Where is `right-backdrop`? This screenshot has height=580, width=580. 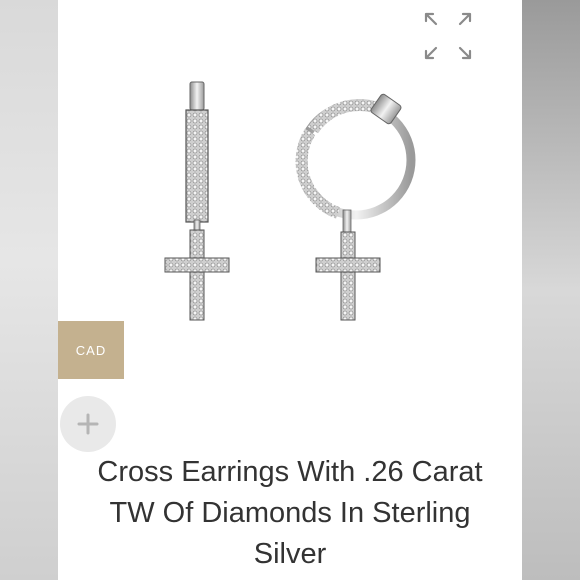
right-backdrop is located at coordinates (551, 290).